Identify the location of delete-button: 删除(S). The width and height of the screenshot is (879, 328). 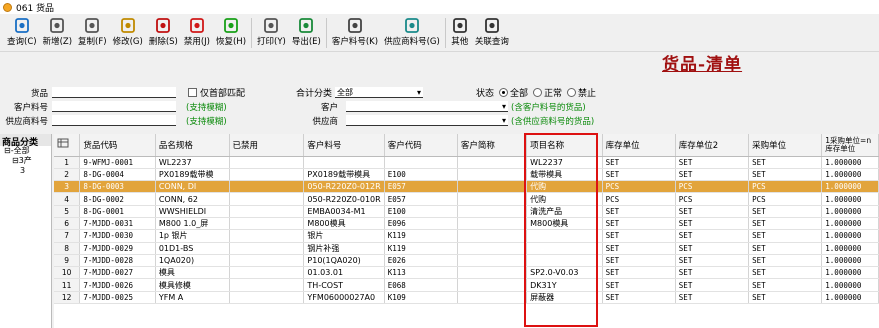
(163, 33).